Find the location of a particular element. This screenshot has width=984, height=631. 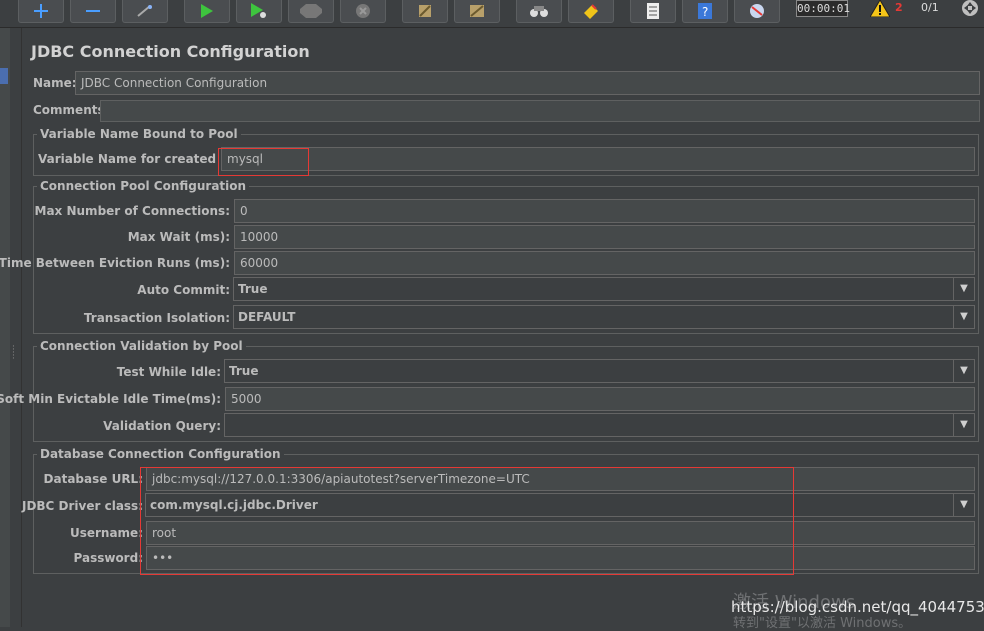

auto-commit-select: True ▼ is located at coordinates (604, 289).